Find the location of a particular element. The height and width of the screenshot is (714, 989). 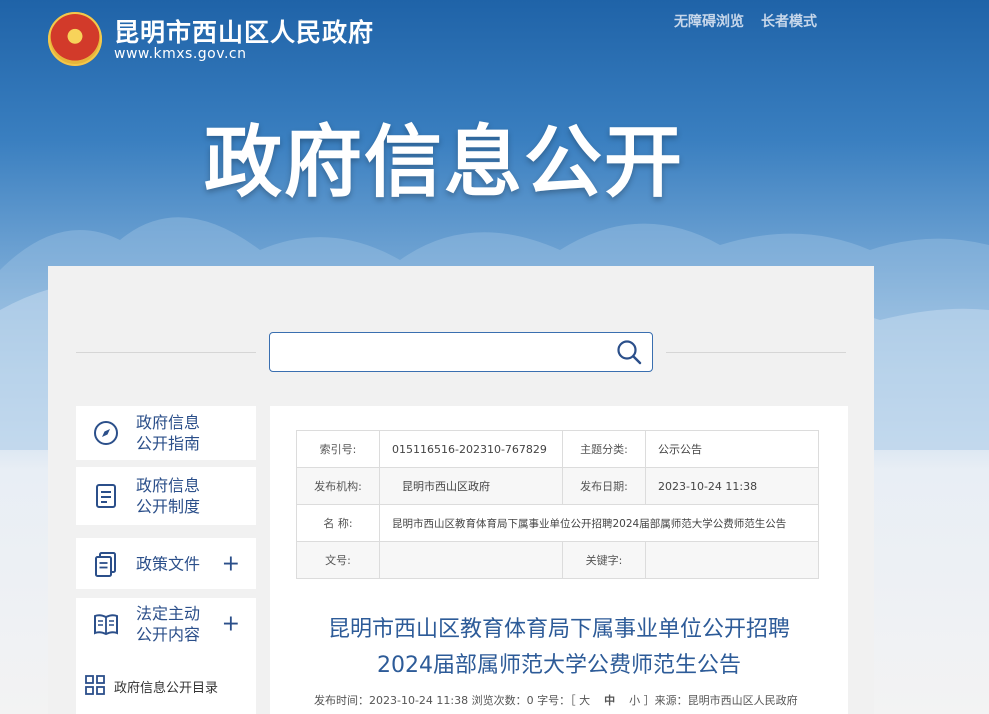

sidebar-item-catalog: 政府信息公开目录 is located at coordinates (166, 682).